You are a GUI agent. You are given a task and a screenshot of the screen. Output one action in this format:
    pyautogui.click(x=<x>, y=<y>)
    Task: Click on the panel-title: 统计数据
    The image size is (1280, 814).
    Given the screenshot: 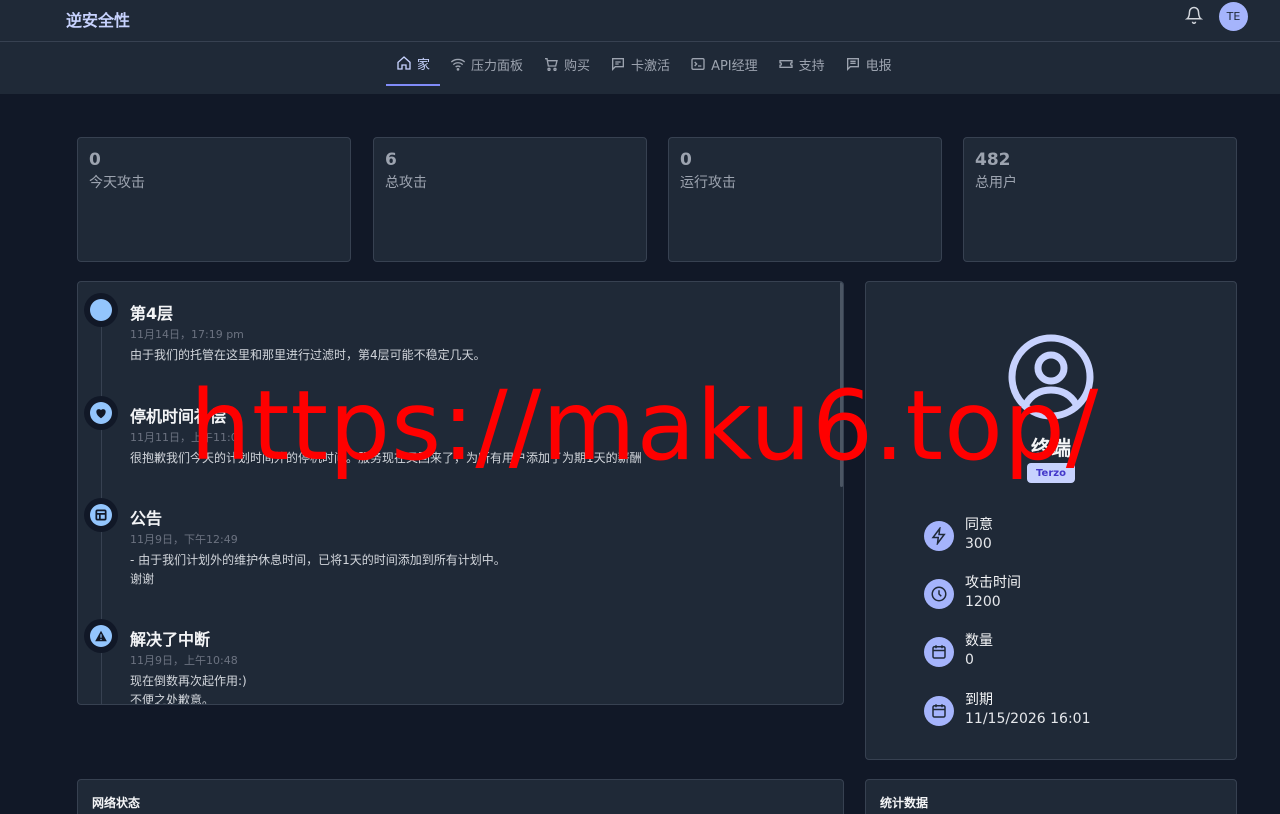 What is the action you would take?
    pyautogui.click(x=904, y=803)
    